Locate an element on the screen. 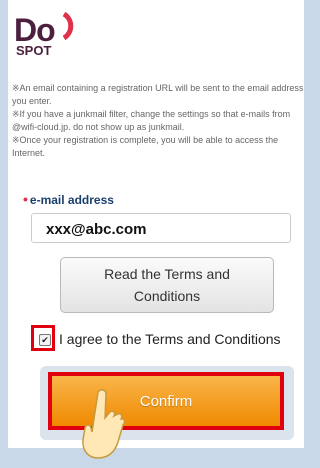 Image resolution: width=320 pixels, height=468 pixels. email-input-value: xxx@abc.com is located at coordinates (96, 229).